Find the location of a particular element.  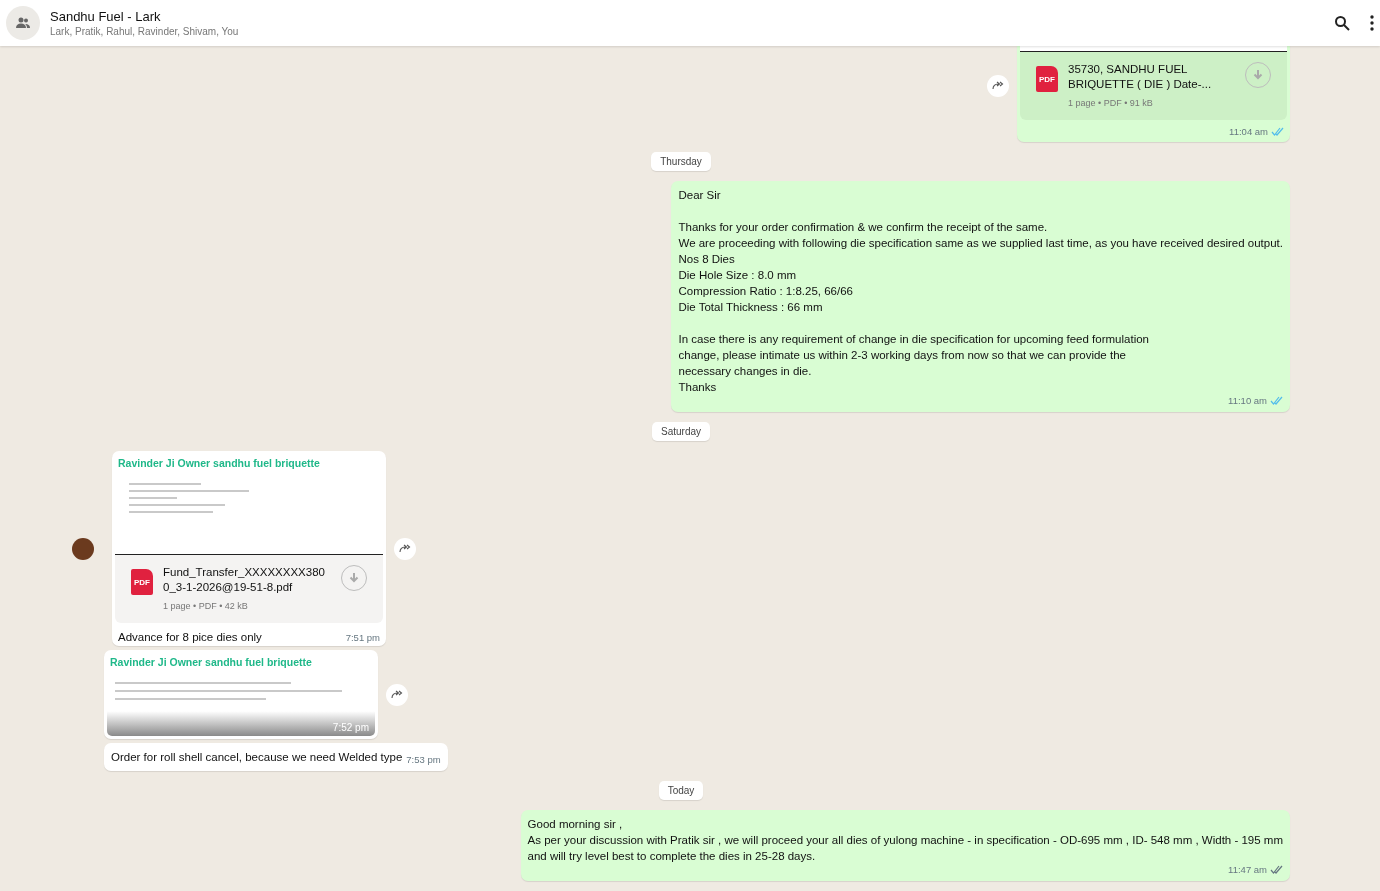

document-card: PDF 35730, SANDHU FUEL BRIQUETTE ( DIE ) Date-... 1 page • PDF • 91 kB is located at coordinates (1153, 86).